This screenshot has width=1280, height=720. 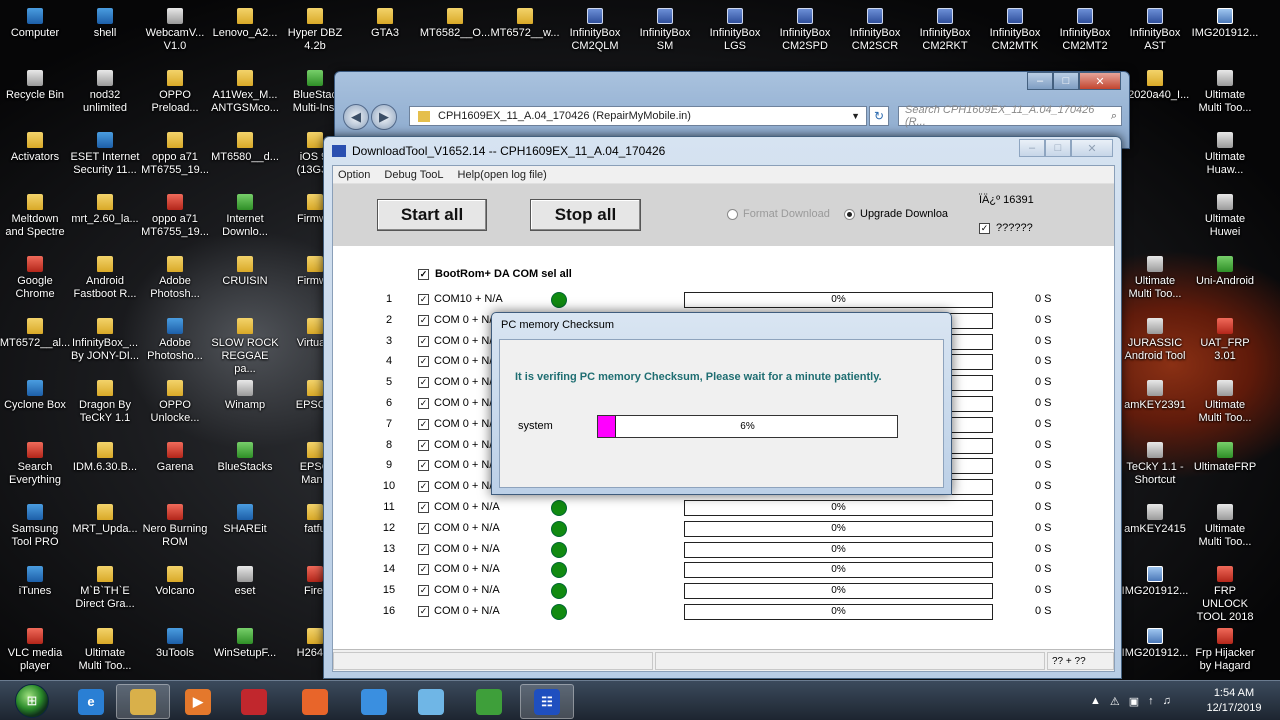 What do you see at coordinates (35, 94) in the screenshot?
I see `desktop-icon: Recycle Bin` at bounding box center [35, 94].